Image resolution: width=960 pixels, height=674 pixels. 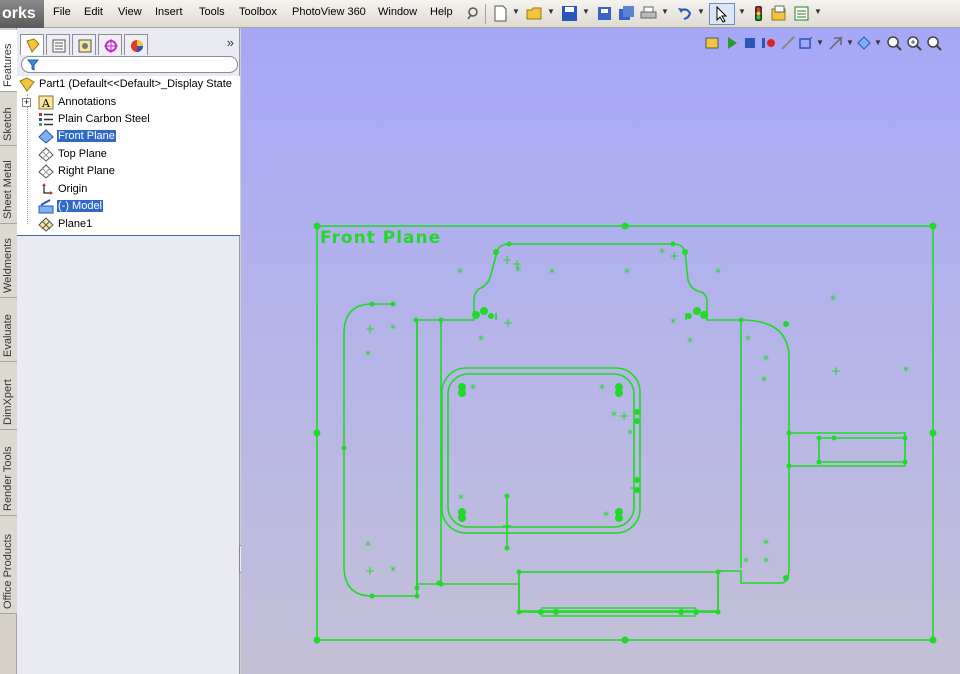 What do you see at coordinates (46, 119) in the screenshot?
I see `material-icon` at bounding box center [46, 119].